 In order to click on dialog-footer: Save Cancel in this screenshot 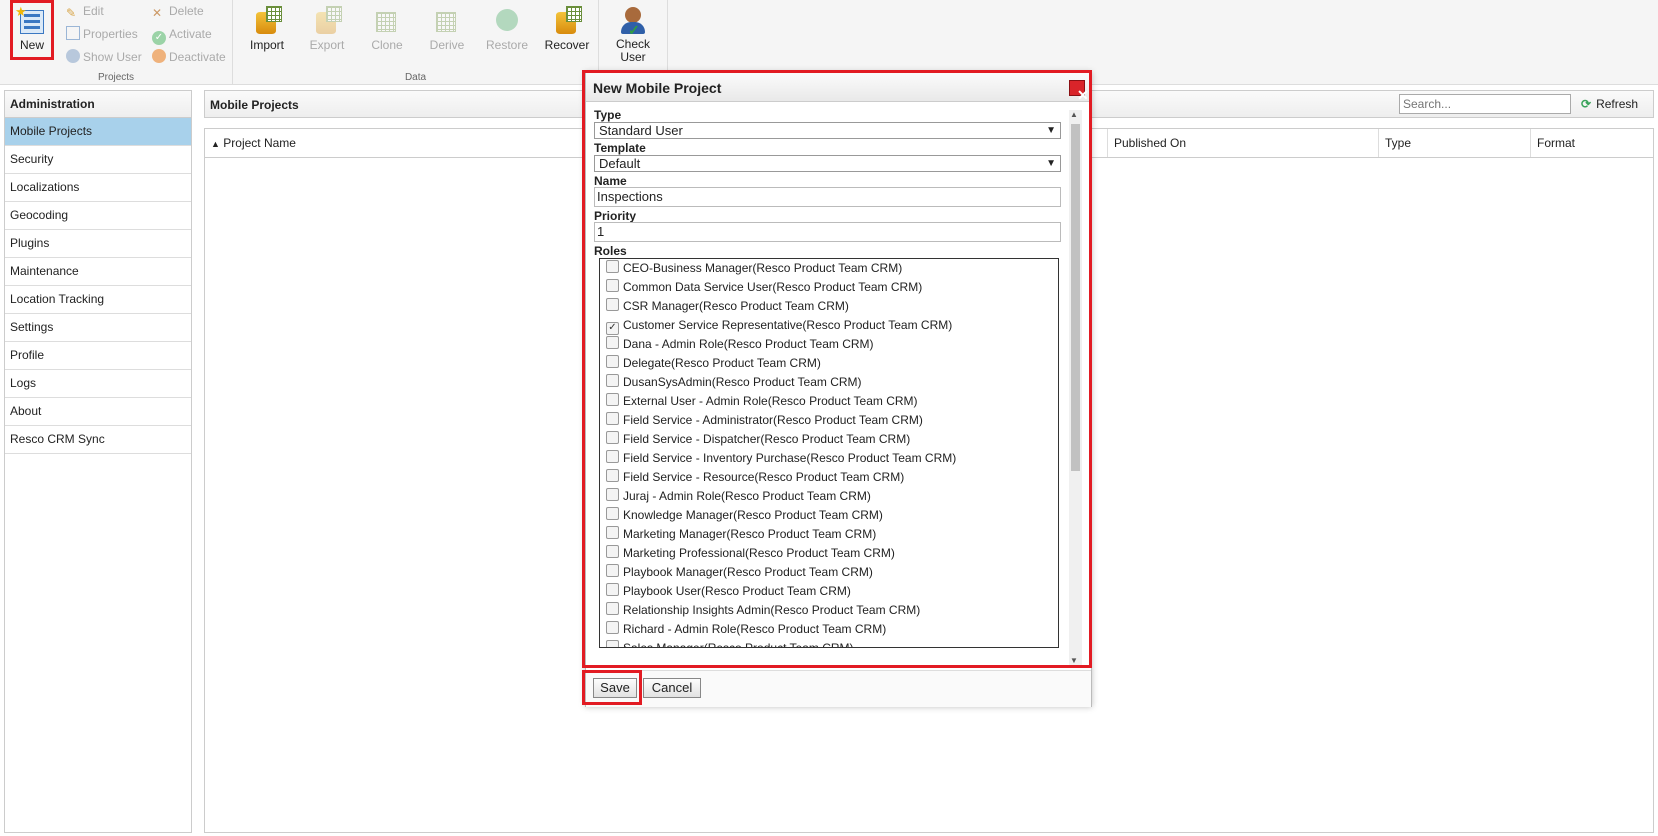, I will do `click(838, 688)`.